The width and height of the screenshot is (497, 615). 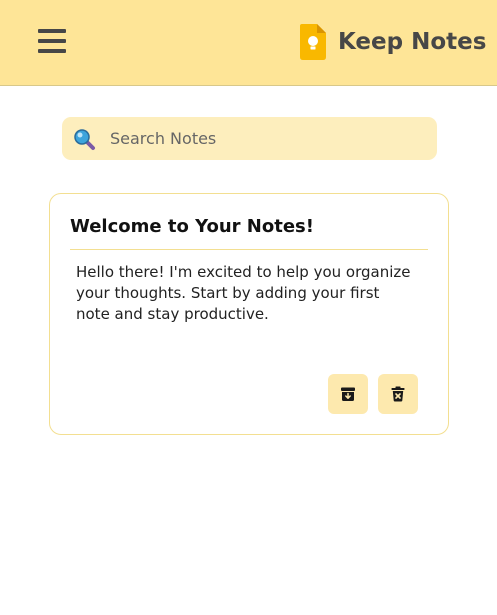 I want to click on note-divider, so click(x=249, y=249).